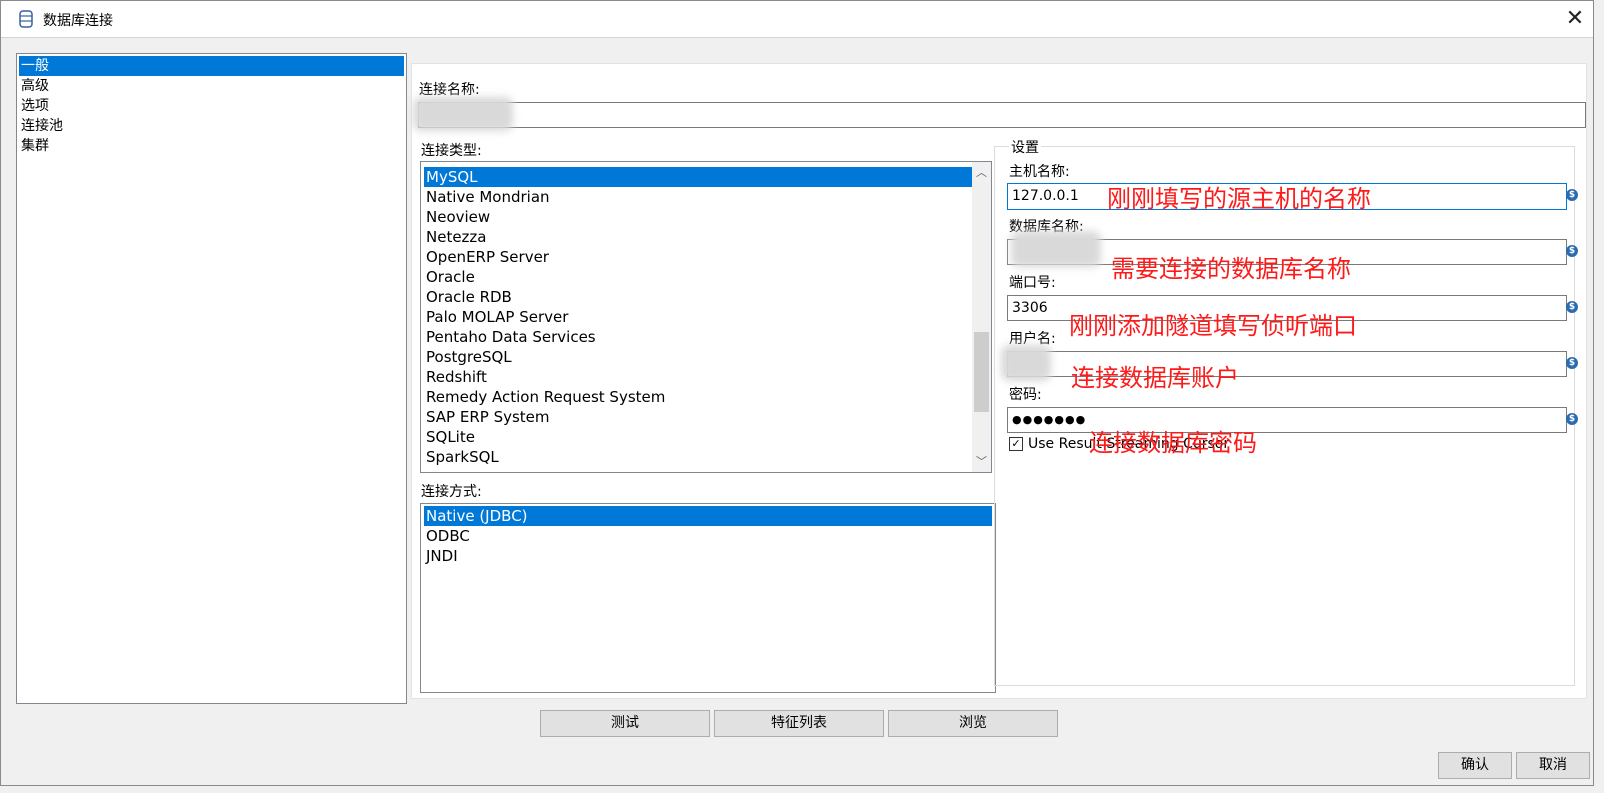 The width and height of the screenshot is (1604, 793). I want to click on title-separator, so click(797, 37).